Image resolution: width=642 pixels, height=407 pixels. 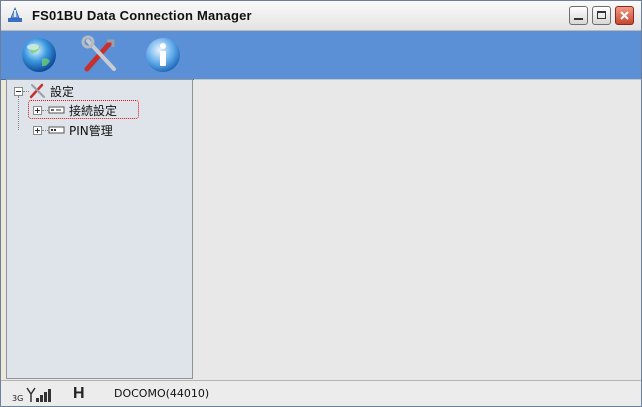 I want to click on tools-button, so click(x=101, y=55).